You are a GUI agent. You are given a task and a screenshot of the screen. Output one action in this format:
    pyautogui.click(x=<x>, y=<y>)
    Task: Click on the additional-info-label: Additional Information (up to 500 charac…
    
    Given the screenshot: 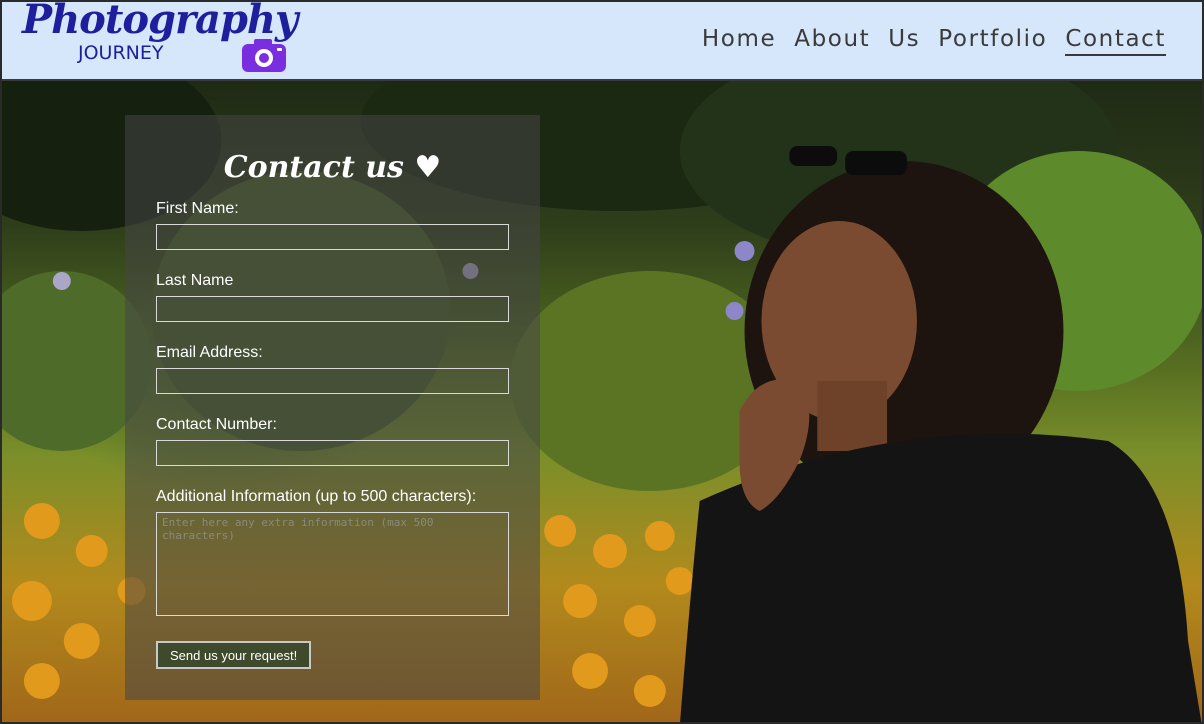 What is the action you would take?
    pyautogui.click(x=316, y=496)
    